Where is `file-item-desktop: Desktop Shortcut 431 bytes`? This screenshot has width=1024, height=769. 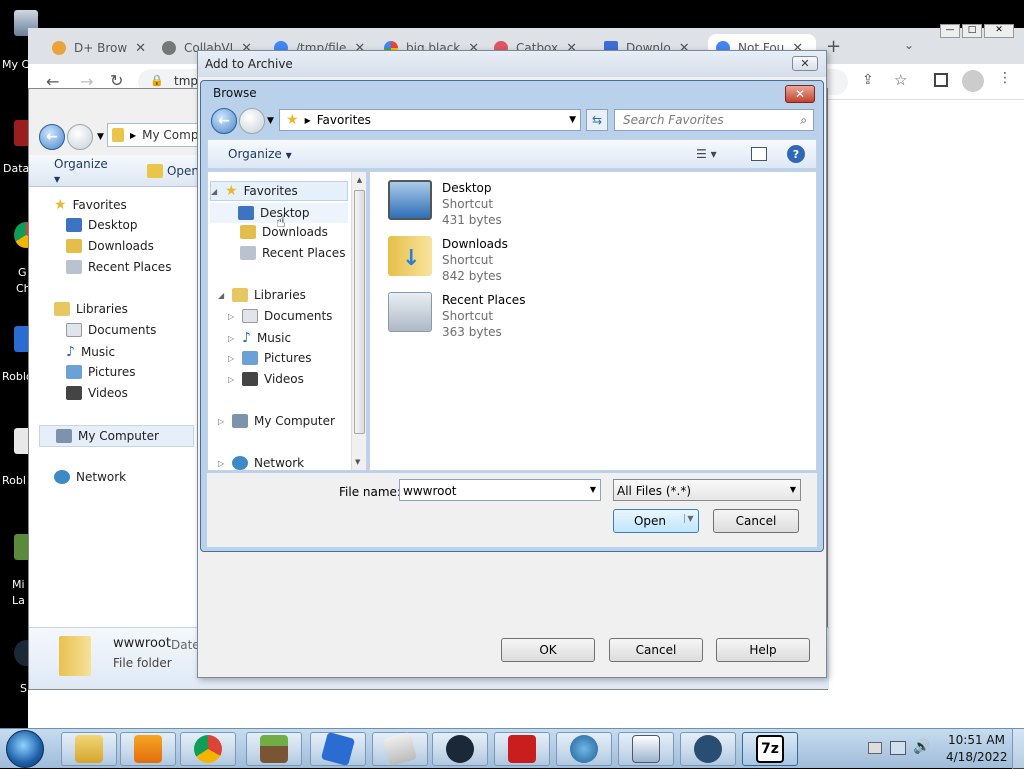 file-item-desktop: Desktop Shortcut 431 bytes is located at coordinates (445, 204).